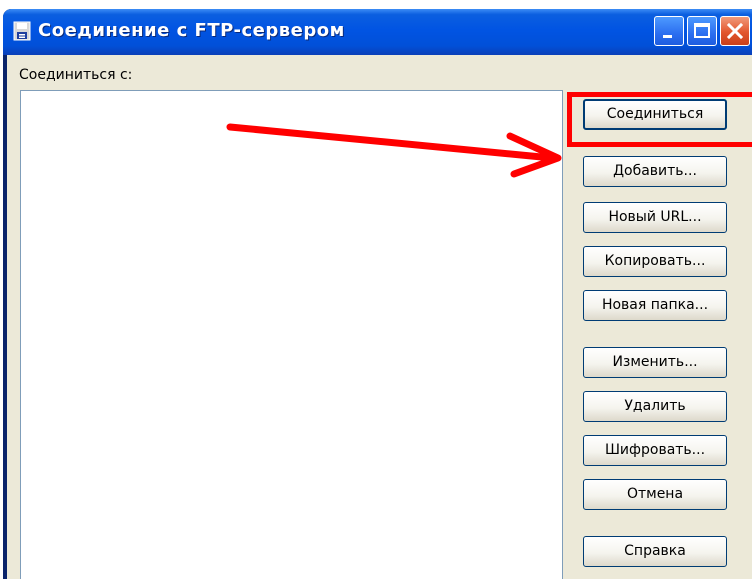 The width and height of the screenshot is (752, 579). Describe the element at coordinates (76, 75) in the screenshot. I see `connect-to-label: Соединиться с:` at that location.